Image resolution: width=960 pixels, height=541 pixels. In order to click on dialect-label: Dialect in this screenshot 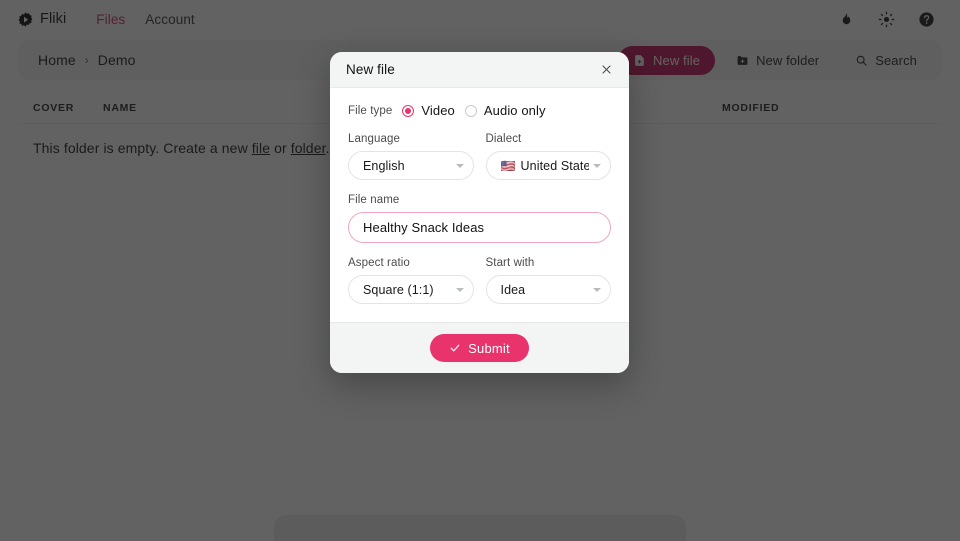, I will do `click(503, 139)`.